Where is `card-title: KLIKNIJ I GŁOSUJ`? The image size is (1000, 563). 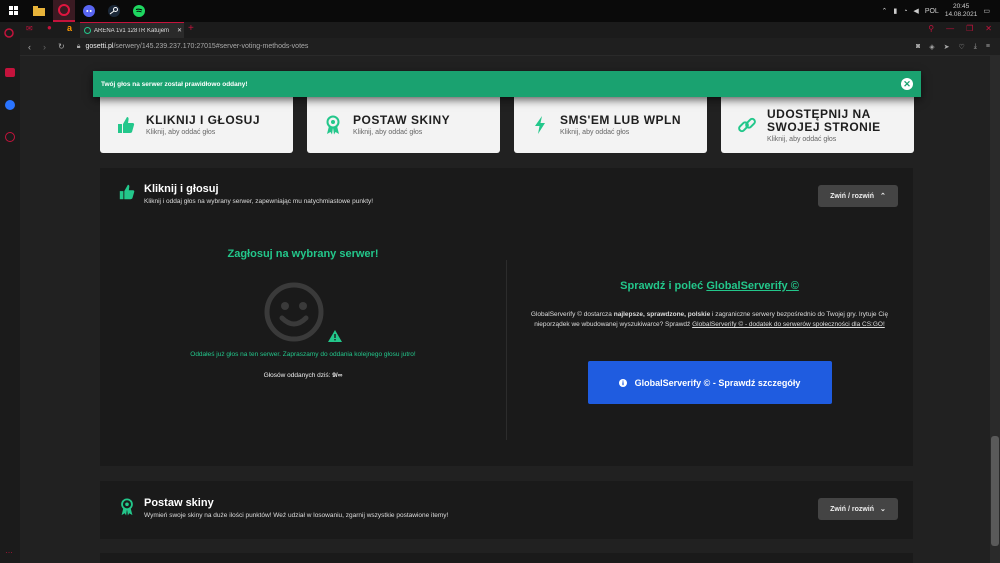
card-title: KLIKNIJ I GŁOSUJ is located at coordinates (203, 120).